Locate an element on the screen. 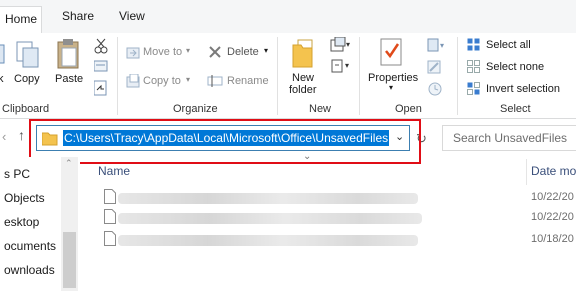 Image resolution: width=576 pixels, height=291 pixels. new-item-icon: ▾ is located at coordinates (341, 46).